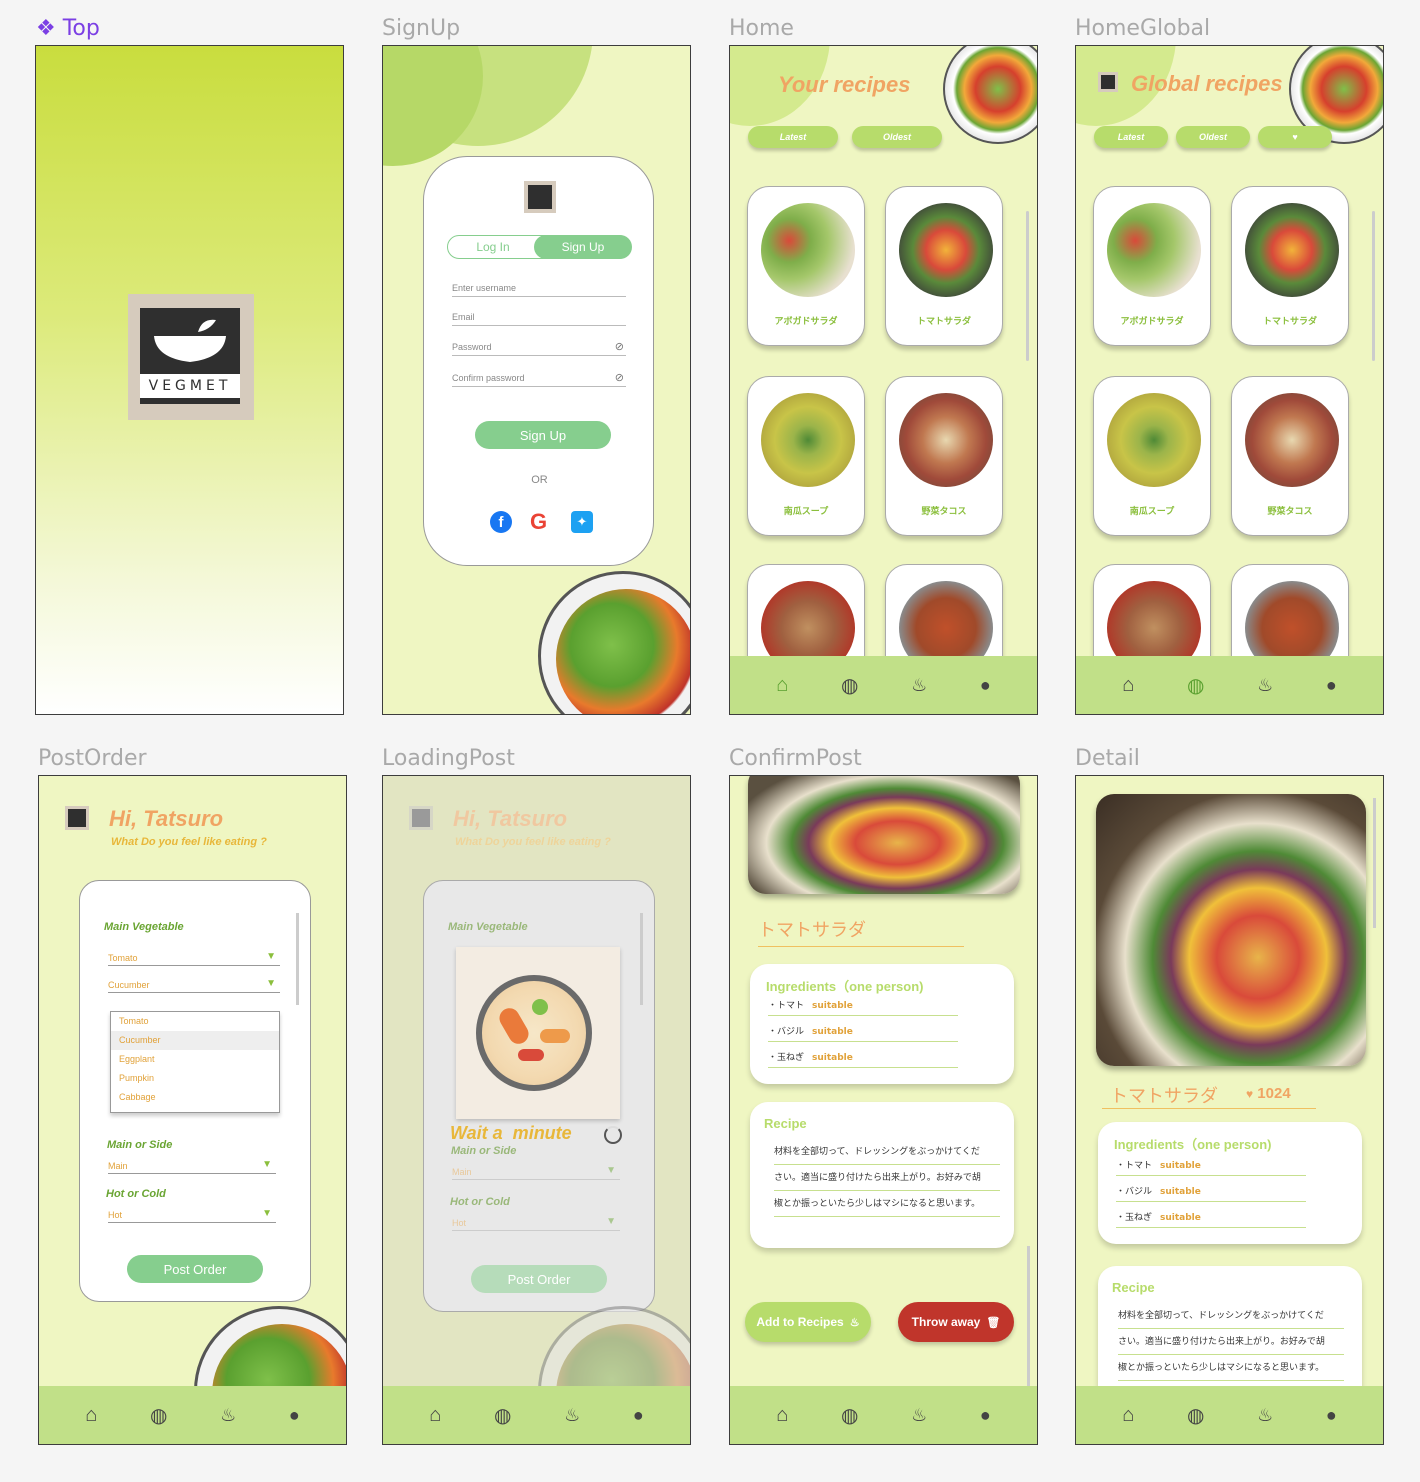 This screenshot has height=1482, width=1420. I want to click on google-icon: G, so click(538, 522).